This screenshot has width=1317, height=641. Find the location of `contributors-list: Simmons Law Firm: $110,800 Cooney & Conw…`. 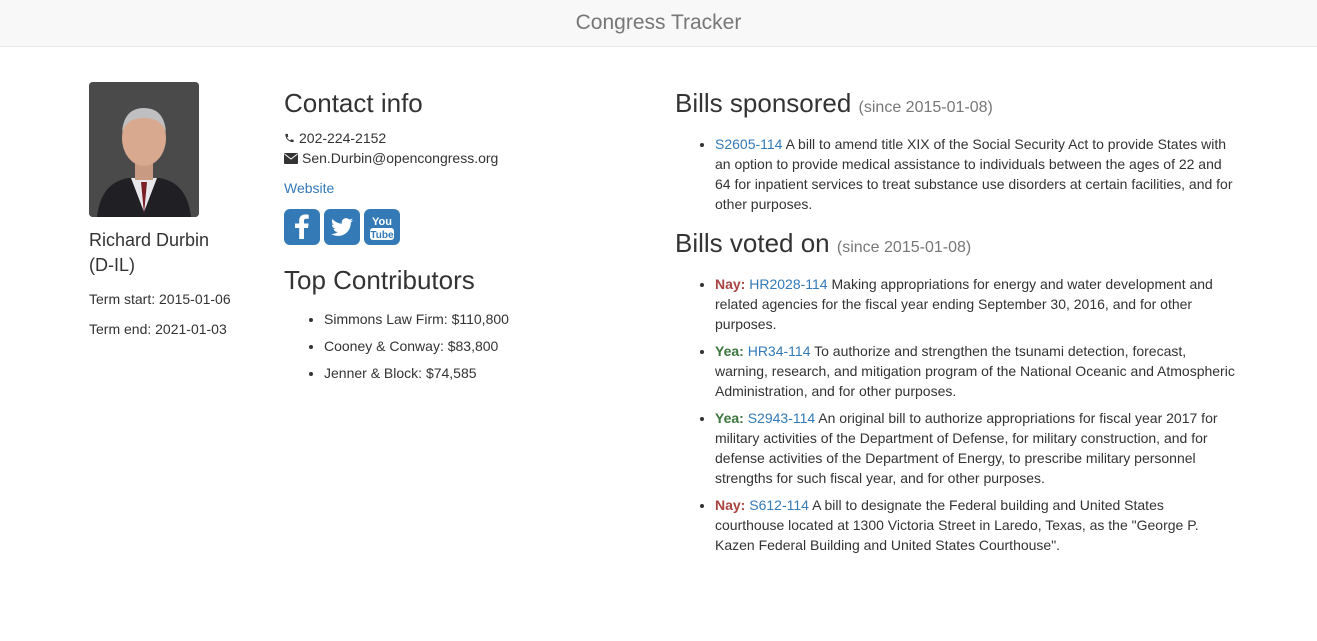

contributors-list: Simmons Law Firm: $110,800 Cooney & Conw… is located at coordinates (449, 346).